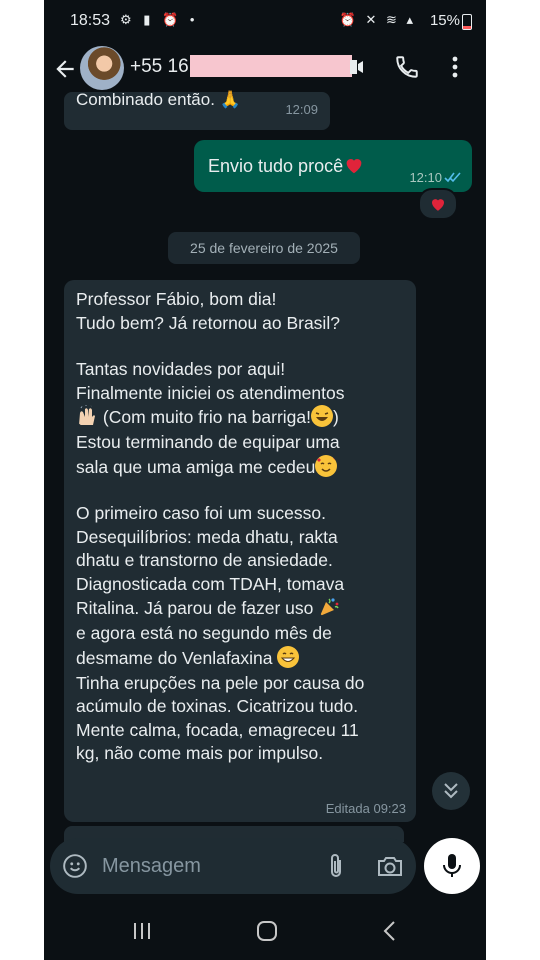 This screenshot has width=540, height=960. Describe the element at coordinates (390, 866) in the screenshot. I see `camera-icon` at that location.